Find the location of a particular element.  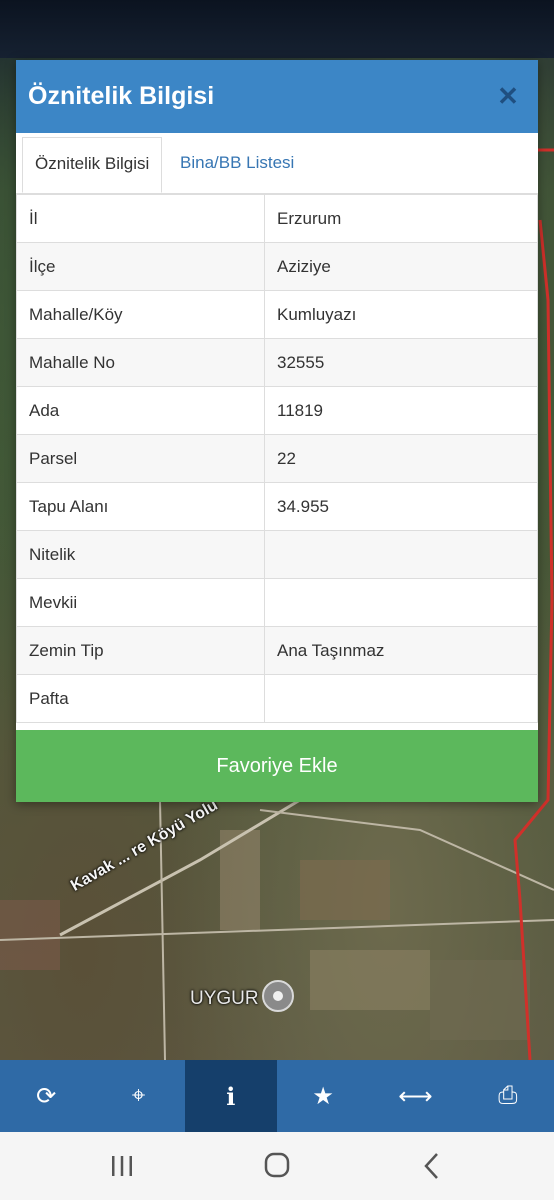

system-nav-bar is located at coordinates (277, 1166).